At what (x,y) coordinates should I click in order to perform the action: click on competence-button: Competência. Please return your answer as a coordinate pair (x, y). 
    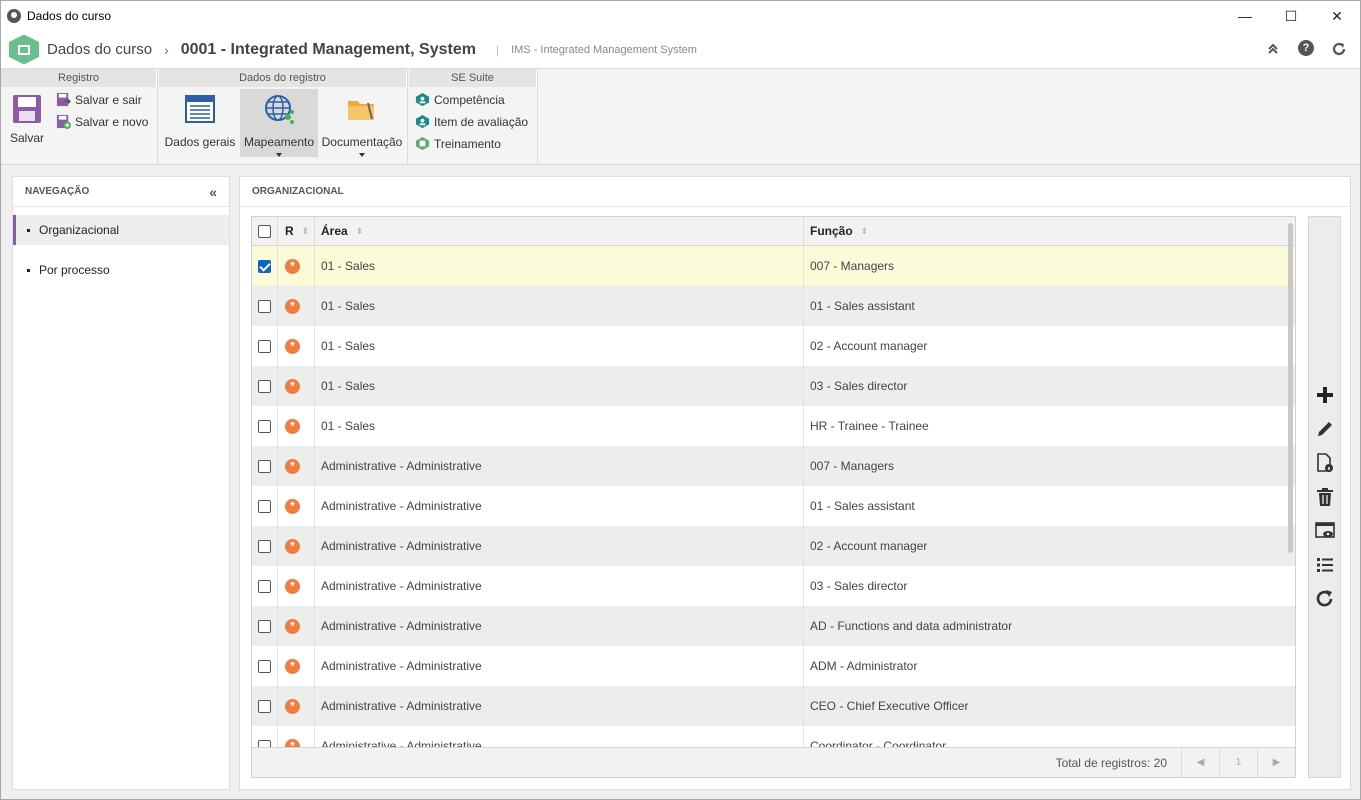
    Looking at the image, I should click on (460, 99).